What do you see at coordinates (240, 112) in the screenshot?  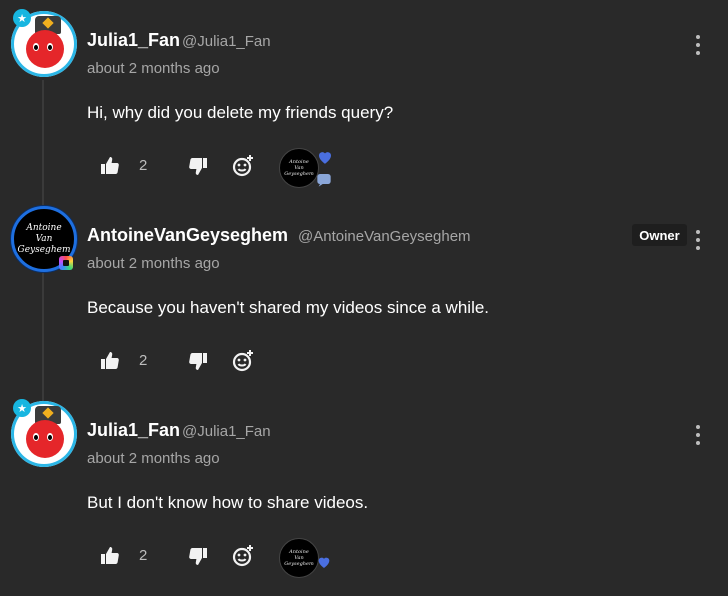 I see `comment-text: Hi, why did you delete my friends query?` at bounding box center [240, 112].